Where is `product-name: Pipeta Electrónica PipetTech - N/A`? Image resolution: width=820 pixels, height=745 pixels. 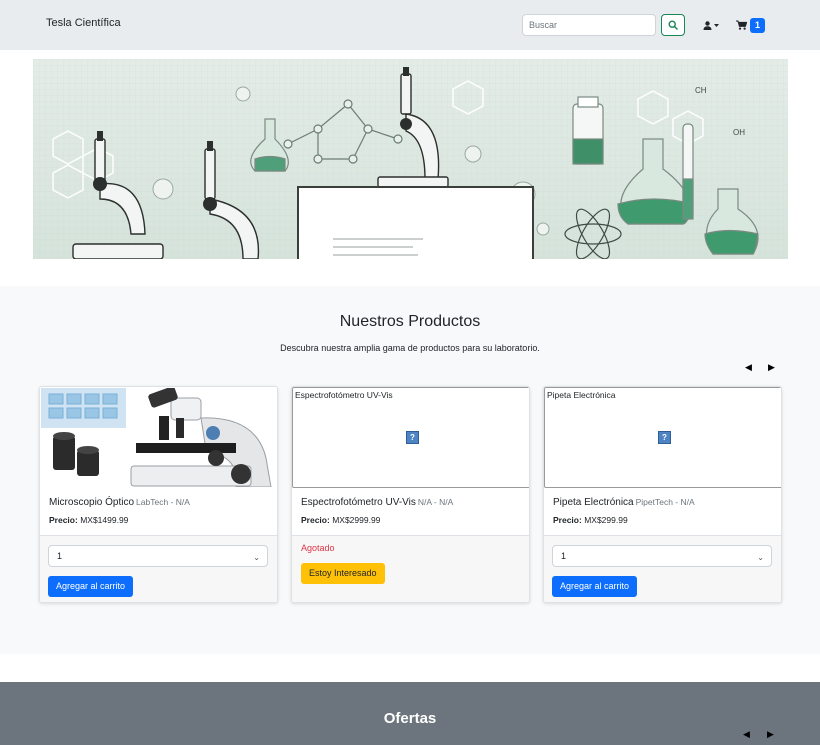
product-name: Pipeta Electrónica PipetTech - N/A is located at coordinates (624, 502).